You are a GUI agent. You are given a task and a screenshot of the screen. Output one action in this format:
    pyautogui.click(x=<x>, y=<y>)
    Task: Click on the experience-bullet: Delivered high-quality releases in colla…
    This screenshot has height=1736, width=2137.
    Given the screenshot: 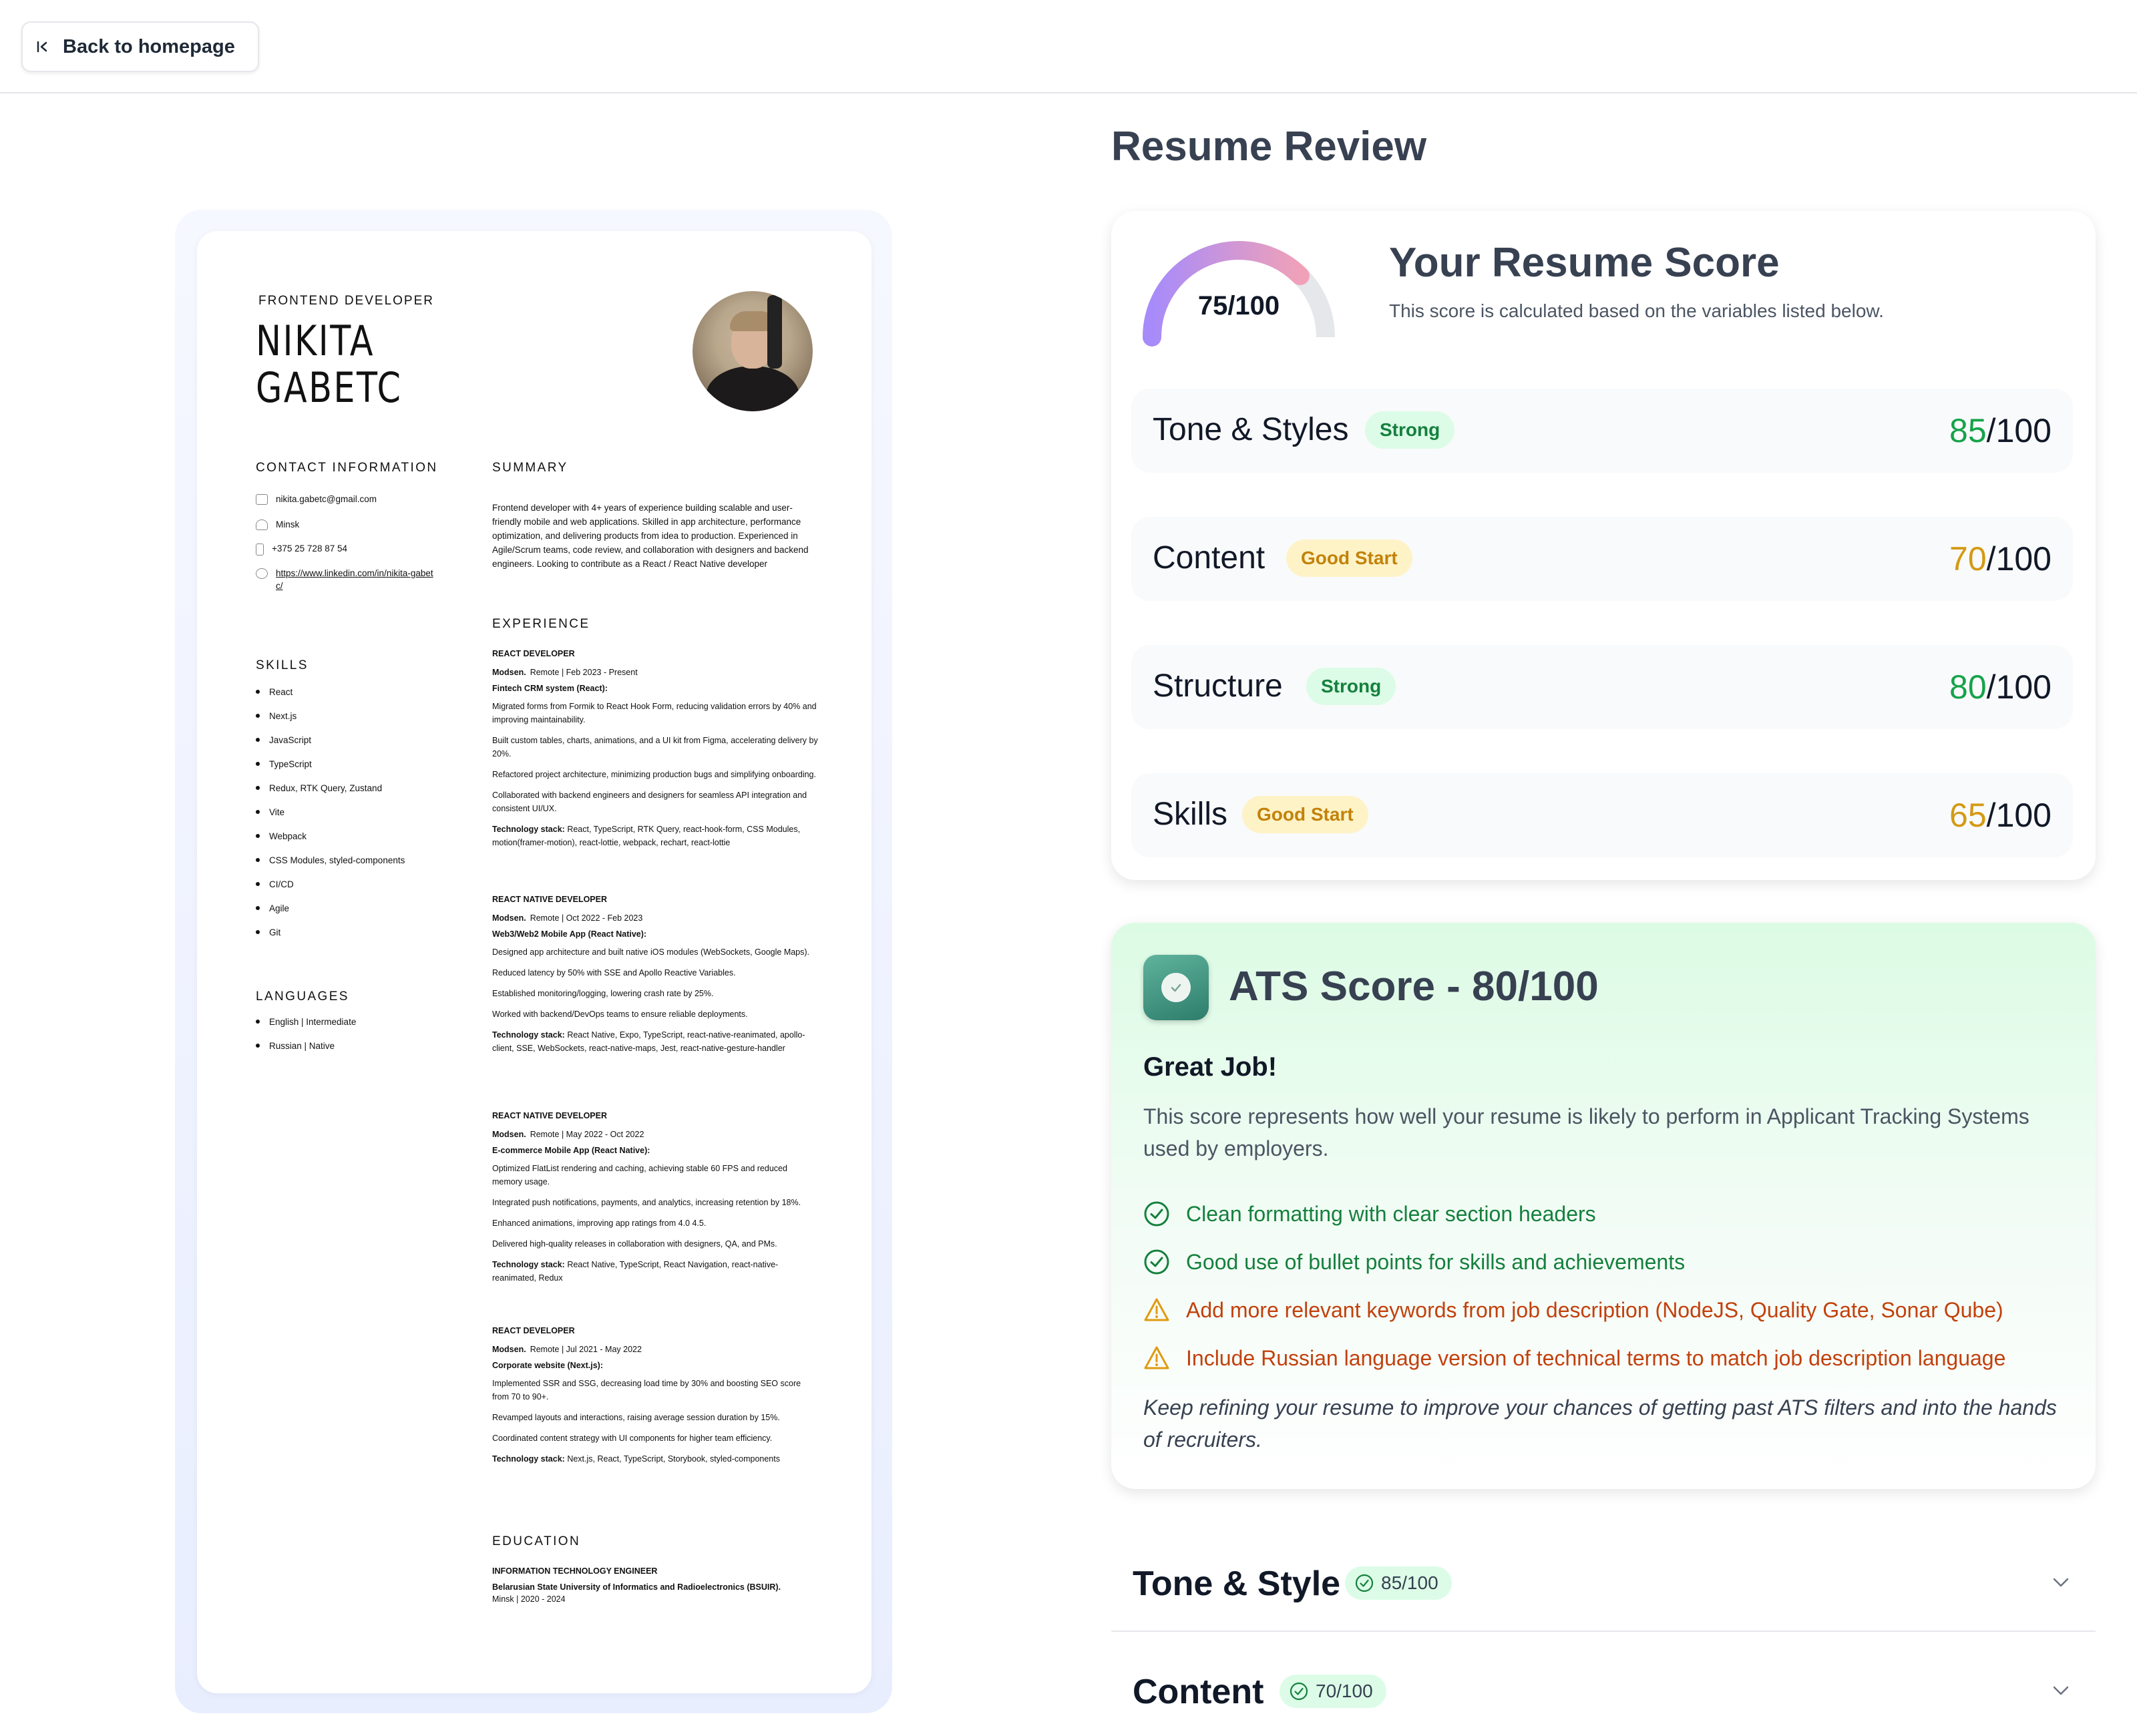 What is the action you would take?
    pyautogui.click(x=634, y=1244)
    